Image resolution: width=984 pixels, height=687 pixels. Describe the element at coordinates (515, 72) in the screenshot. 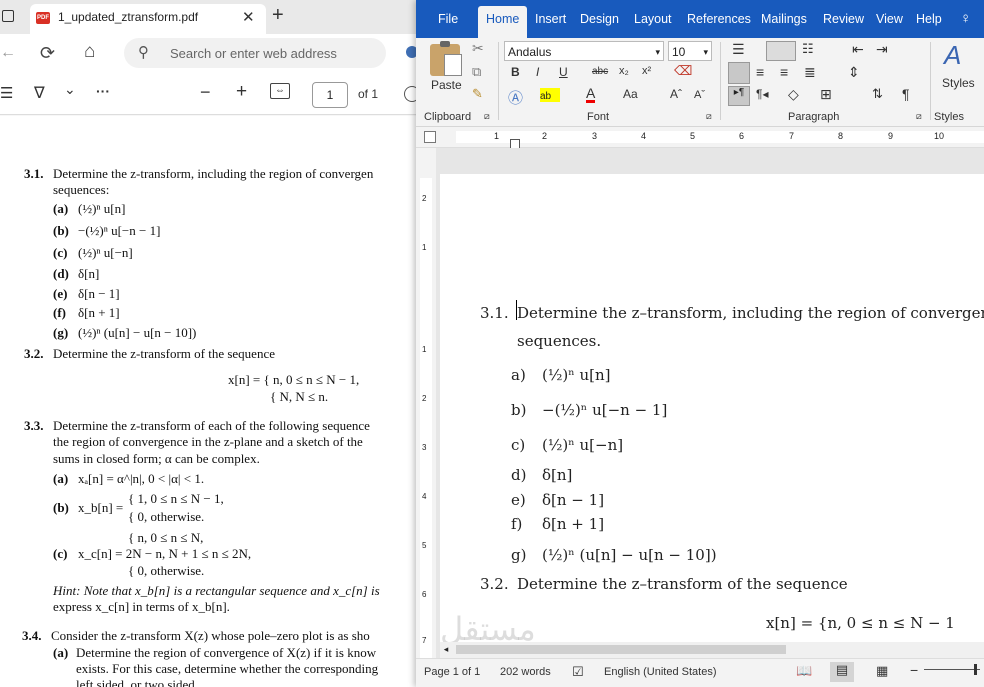

I see `bold-button: B` at that location.